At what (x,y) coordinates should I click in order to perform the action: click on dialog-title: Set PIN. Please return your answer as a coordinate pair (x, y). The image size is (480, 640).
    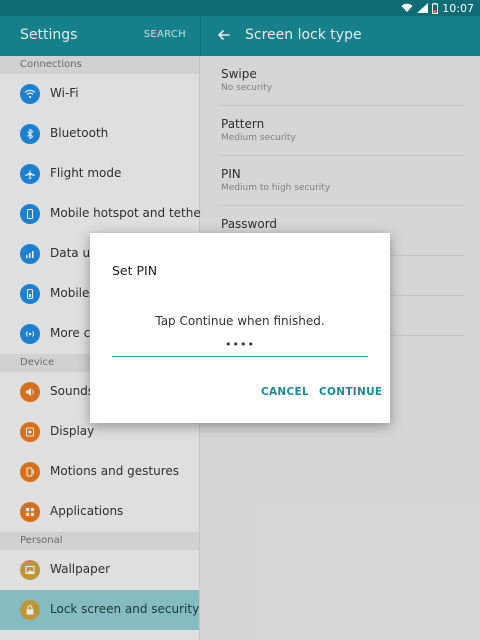
    Looking at the image, I should click on (135, 270).